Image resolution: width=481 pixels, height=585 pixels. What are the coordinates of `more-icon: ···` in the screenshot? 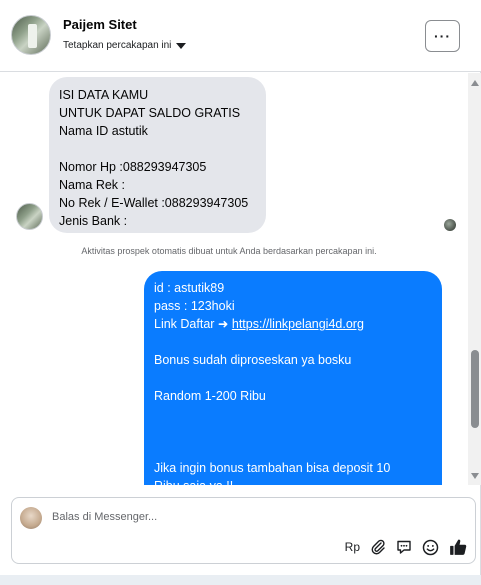 It's located at (442, 36).